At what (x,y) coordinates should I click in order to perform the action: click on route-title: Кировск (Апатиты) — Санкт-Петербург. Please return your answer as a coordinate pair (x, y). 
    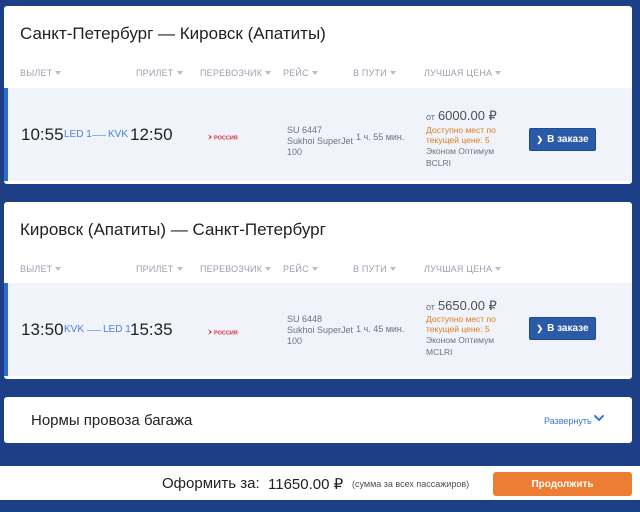
    Looking at the image, I should click on (173, 229).